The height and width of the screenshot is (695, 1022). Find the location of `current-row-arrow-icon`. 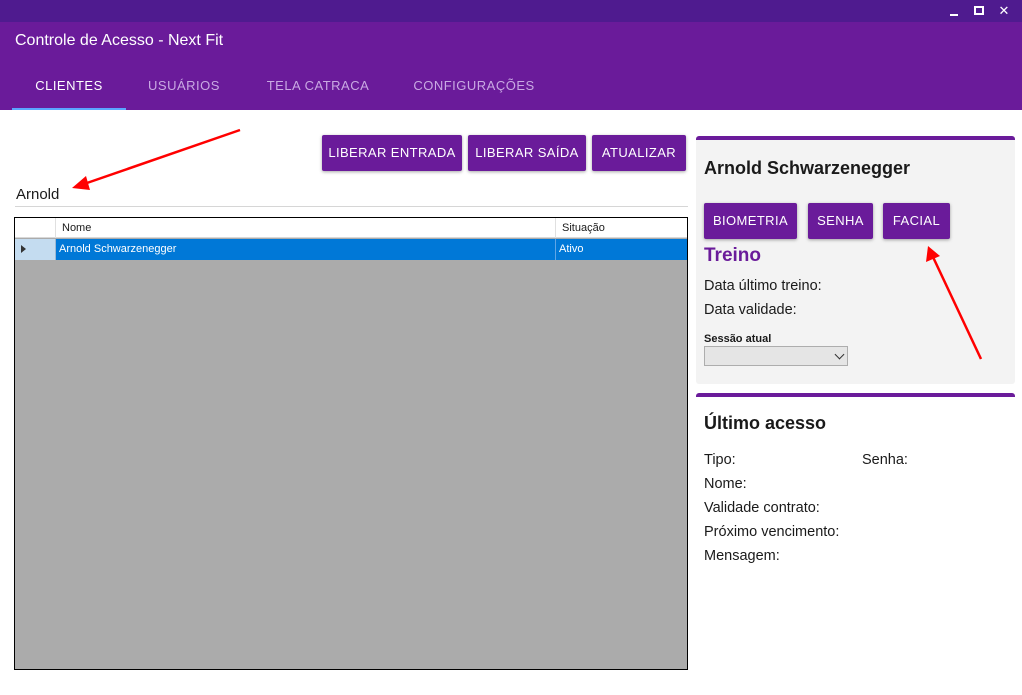

current-row-arrow-icon is located at coordinates (23, 249).